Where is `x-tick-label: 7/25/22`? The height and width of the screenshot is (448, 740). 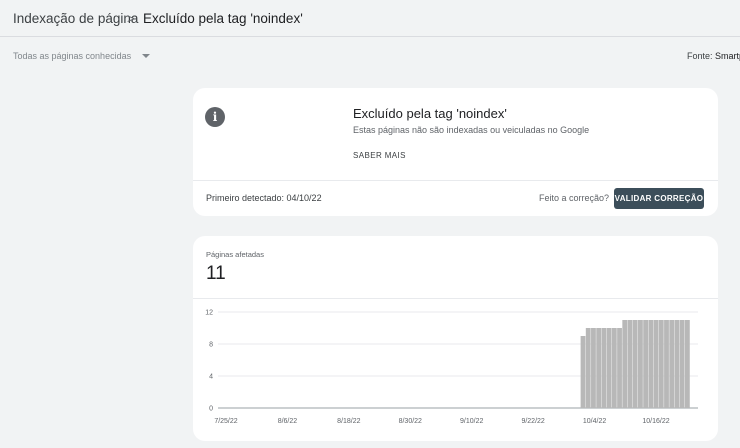 x-tick-label: 7/25/22 is located at coordinates (225, 421).